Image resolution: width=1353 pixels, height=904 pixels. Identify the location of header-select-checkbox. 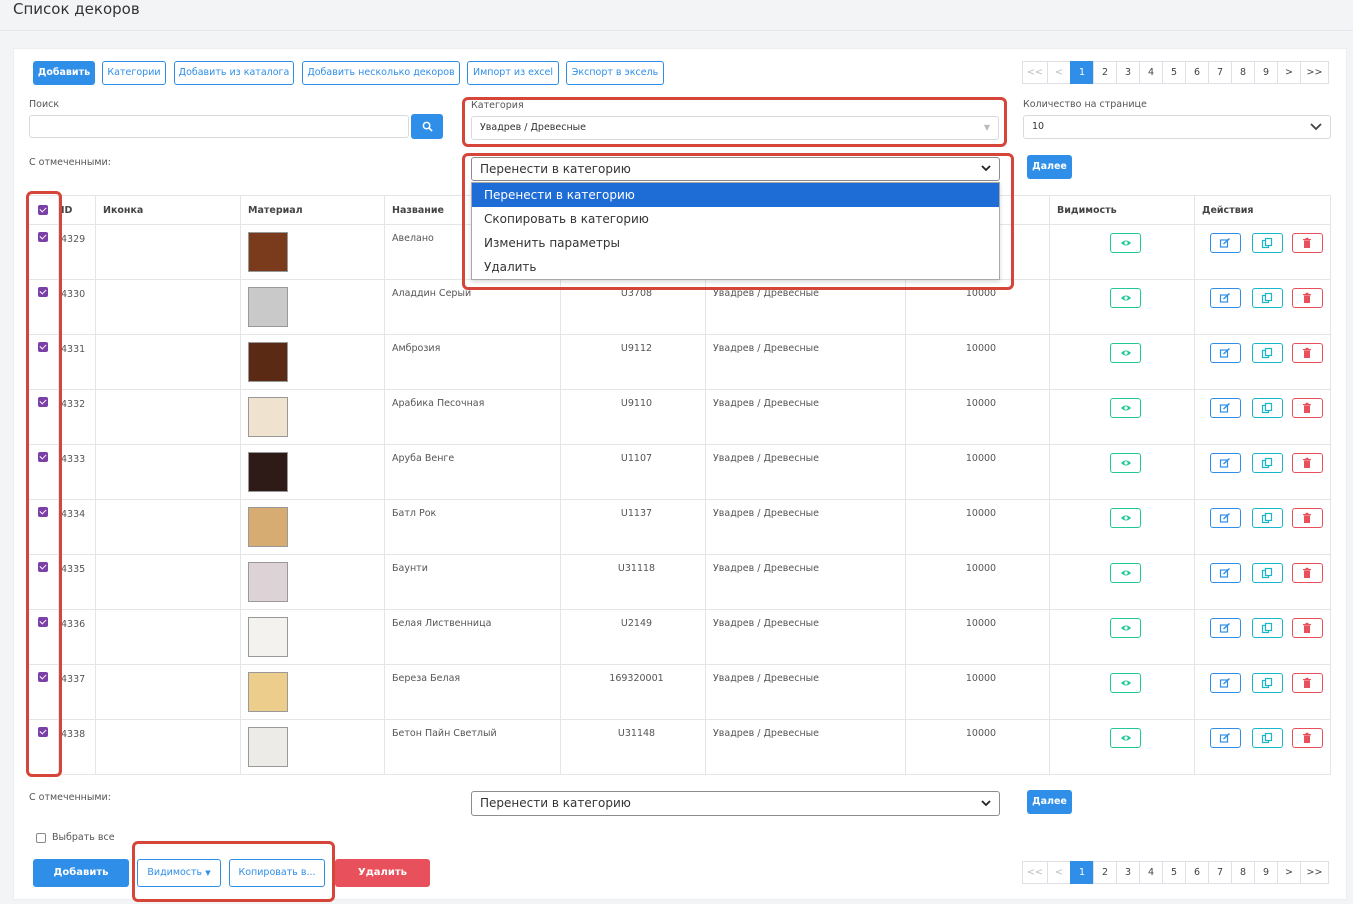
(43, 210).